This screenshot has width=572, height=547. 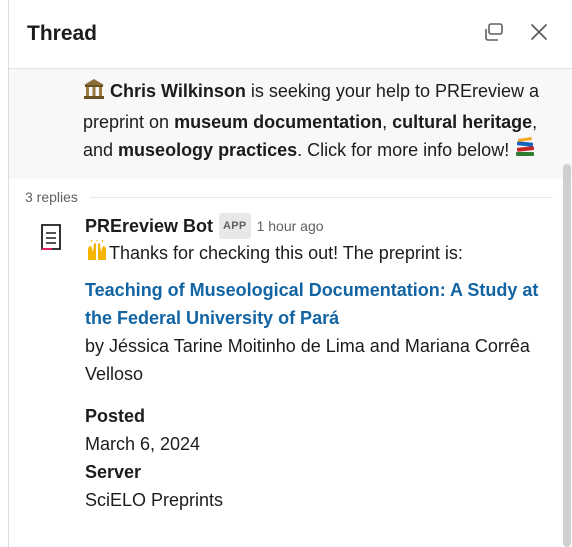 I want to click on divider-line, so click(x=321, y=197).